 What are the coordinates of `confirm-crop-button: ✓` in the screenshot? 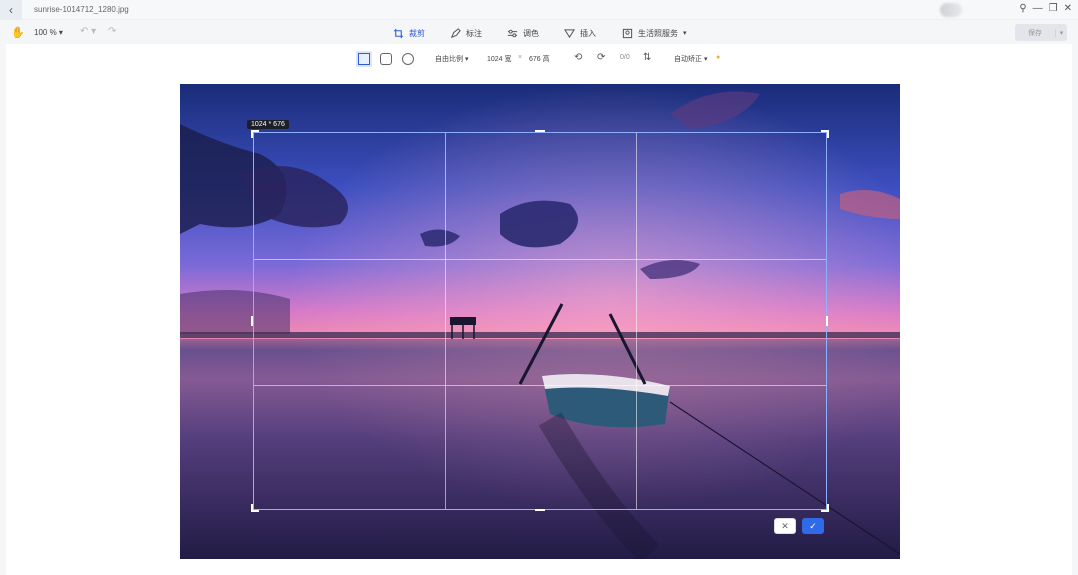 It's located at (813, 526).